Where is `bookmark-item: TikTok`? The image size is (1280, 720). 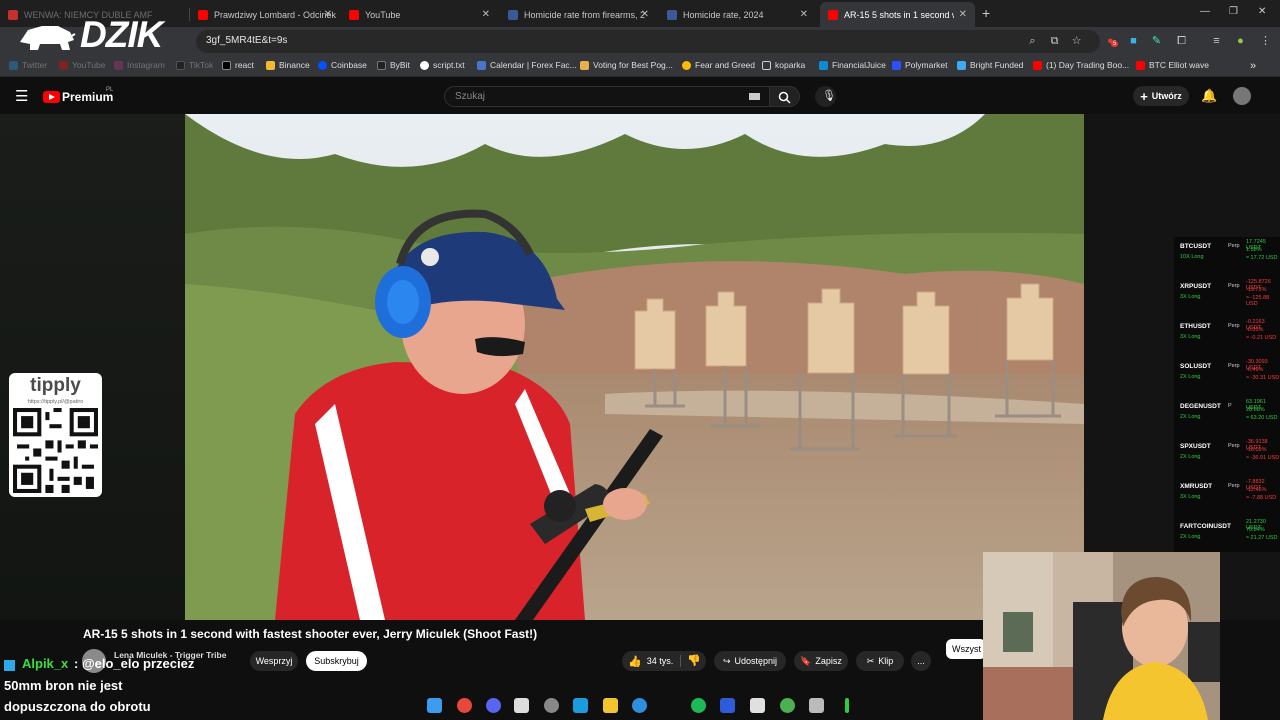 bookmark-item: TikTok is located at coordinates (194, 65).